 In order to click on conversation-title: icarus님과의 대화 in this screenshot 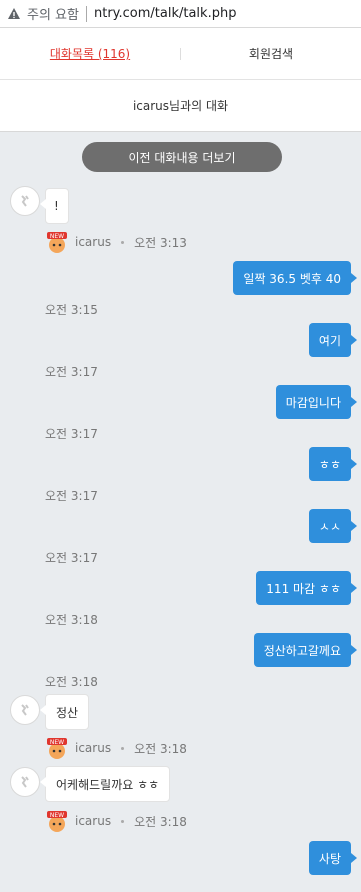, I will do `click(180, 106)`.